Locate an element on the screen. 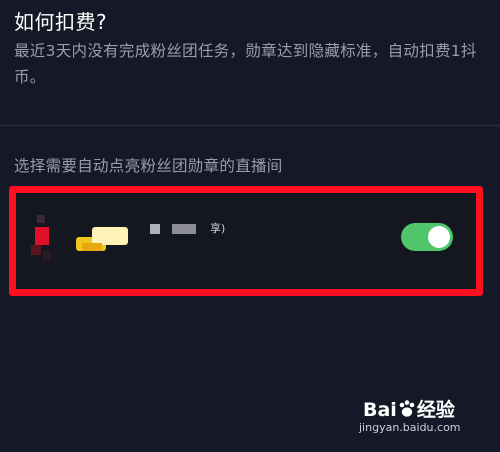  faq-title: 如何扣费? is located at coordinates (61, 22).